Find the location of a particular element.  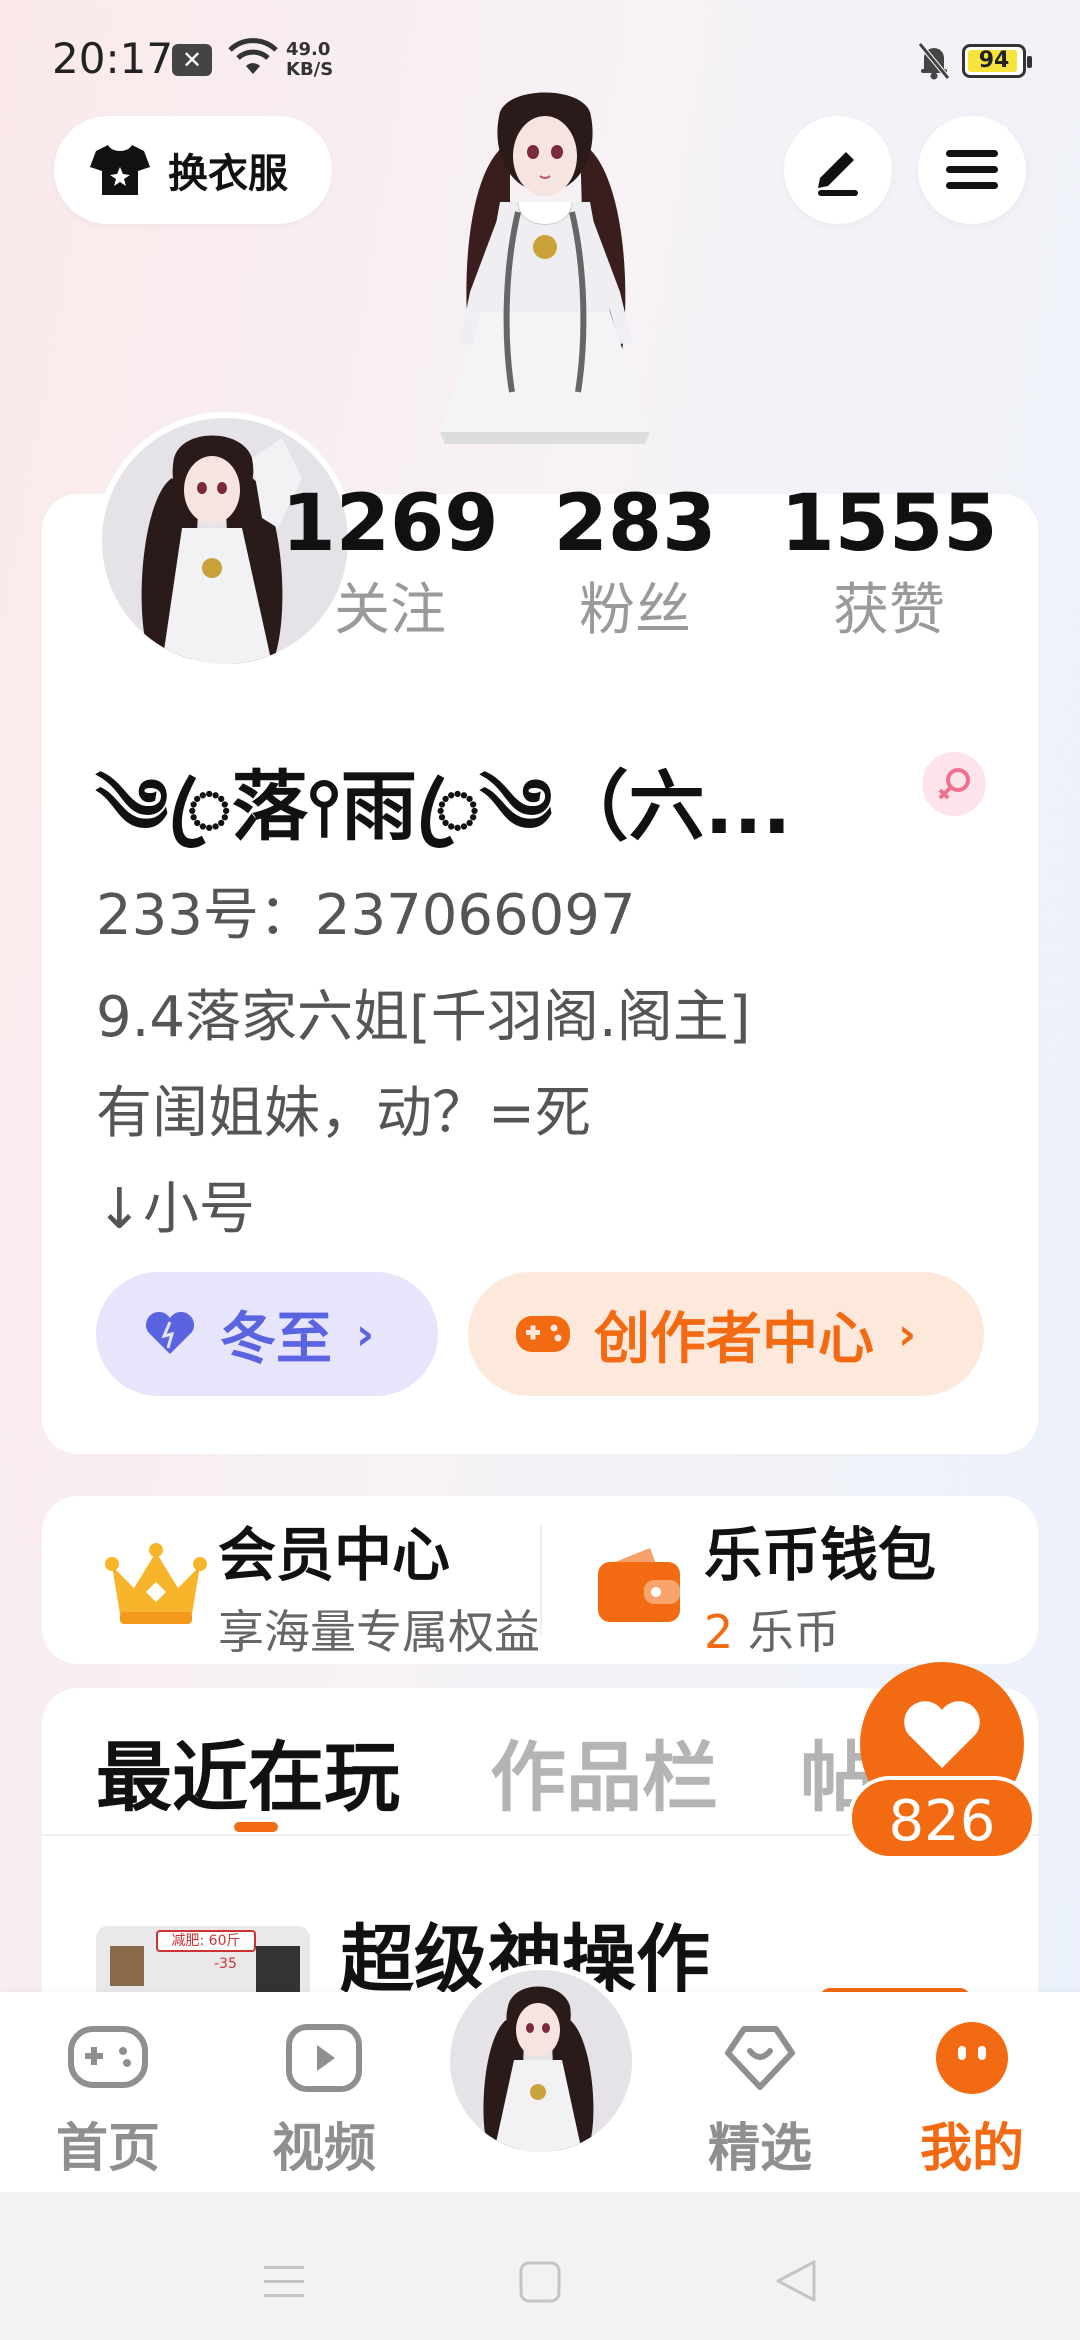

vip-title: 会员中心 is located at coordinates (334, 1555).